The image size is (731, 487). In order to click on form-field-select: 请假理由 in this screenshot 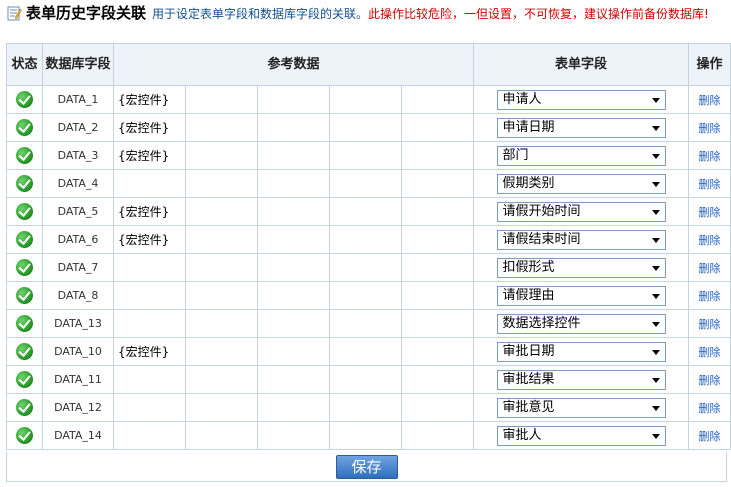, I will do `click(581, 295)`.